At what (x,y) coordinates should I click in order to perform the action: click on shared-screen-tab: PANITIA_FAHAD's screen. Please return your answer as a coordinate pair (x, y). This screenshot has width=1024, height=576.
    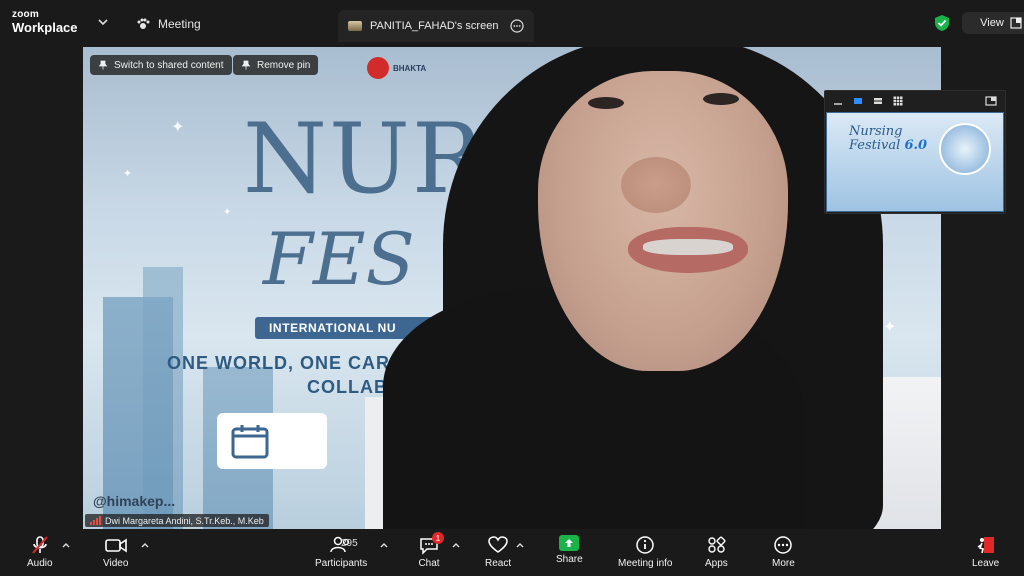
    Looking at the image, I should click on (436, 26).